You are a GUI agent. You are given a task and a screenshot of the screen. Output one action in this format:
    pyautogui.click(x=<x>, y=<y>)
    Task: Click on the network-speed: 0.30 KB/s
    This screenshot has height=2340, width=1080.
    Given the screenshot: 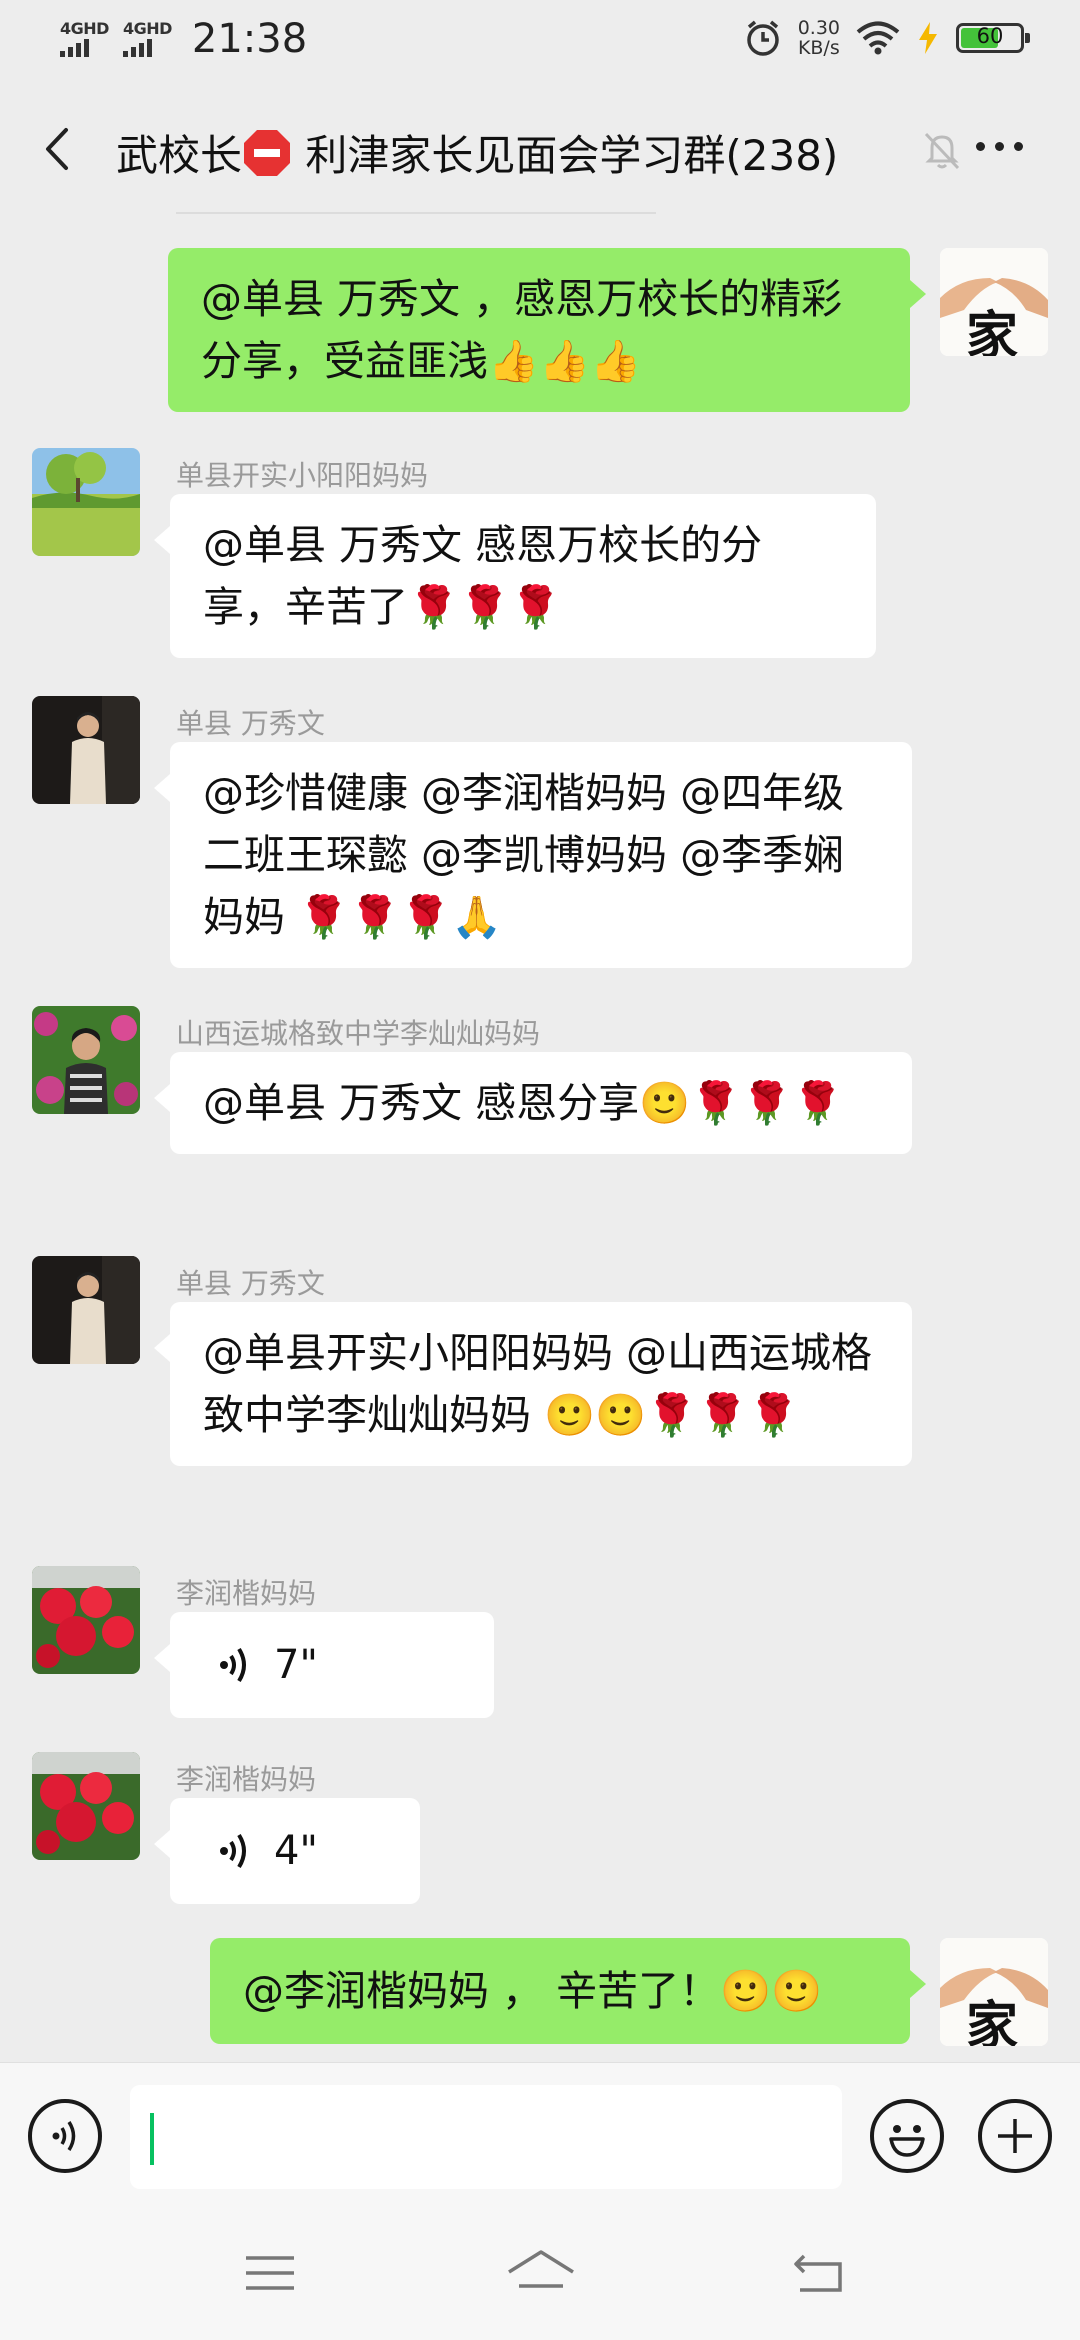 What is the action you would take?
    pyautogui.click(x=818, y=38)
    